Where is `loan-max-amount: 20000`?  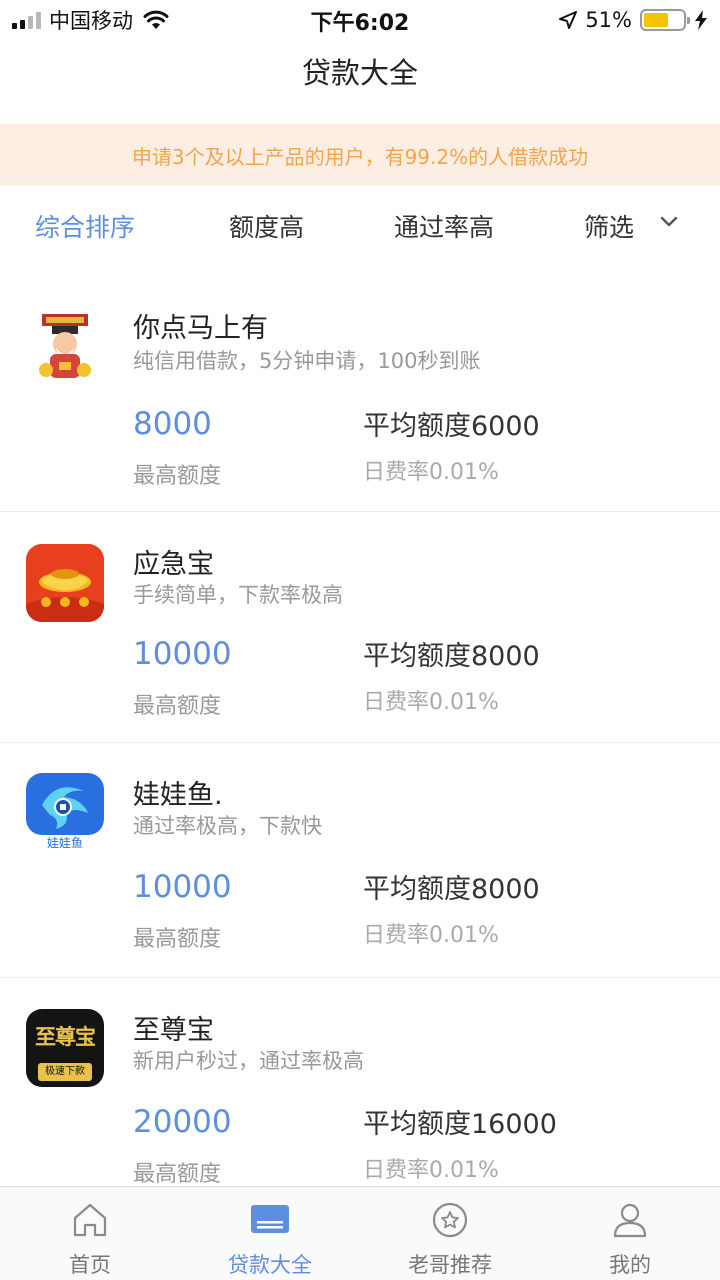
loan-max-amount: 20000 is located at coordinates (182, 1122).